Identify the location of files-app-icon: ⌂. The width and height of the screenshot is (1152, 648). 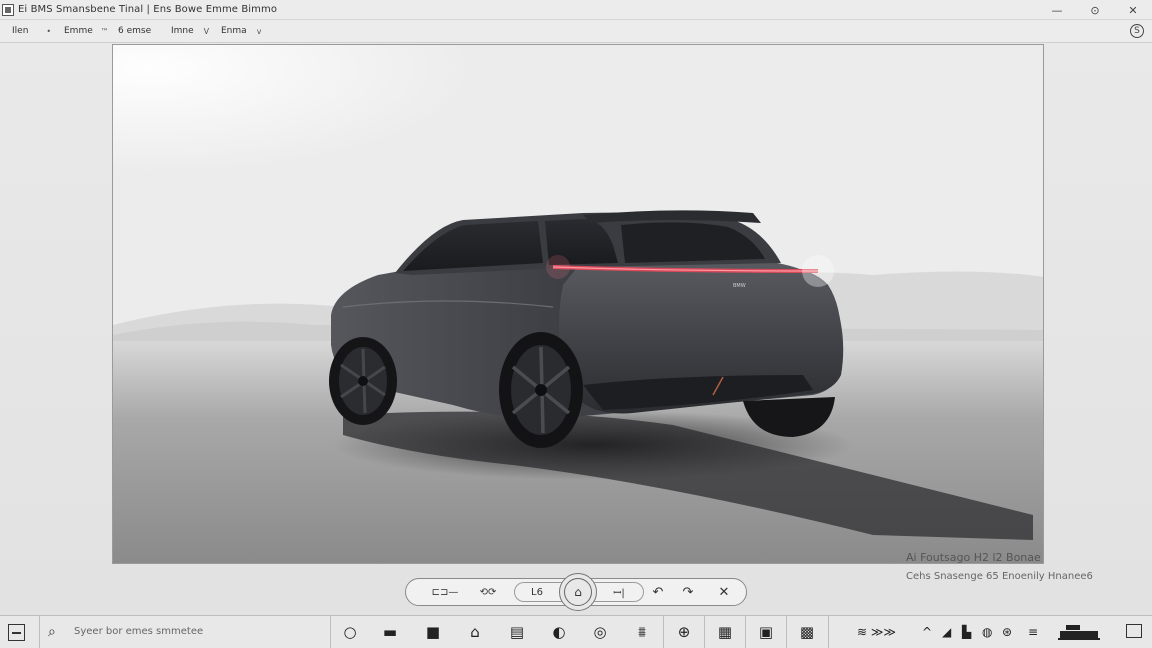
(475, 632).